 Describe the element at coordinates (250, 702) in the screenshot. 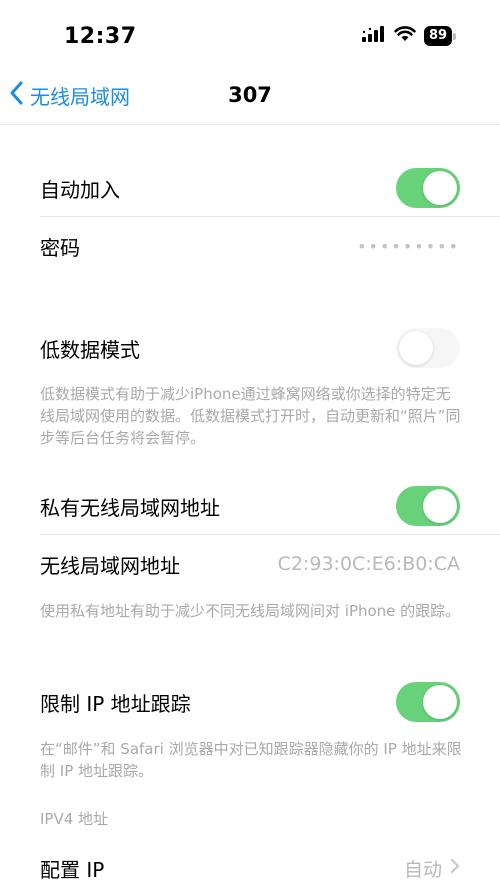

I see `limit-ip-tracking-row: 限制 IP 地址跟踪` at that location.